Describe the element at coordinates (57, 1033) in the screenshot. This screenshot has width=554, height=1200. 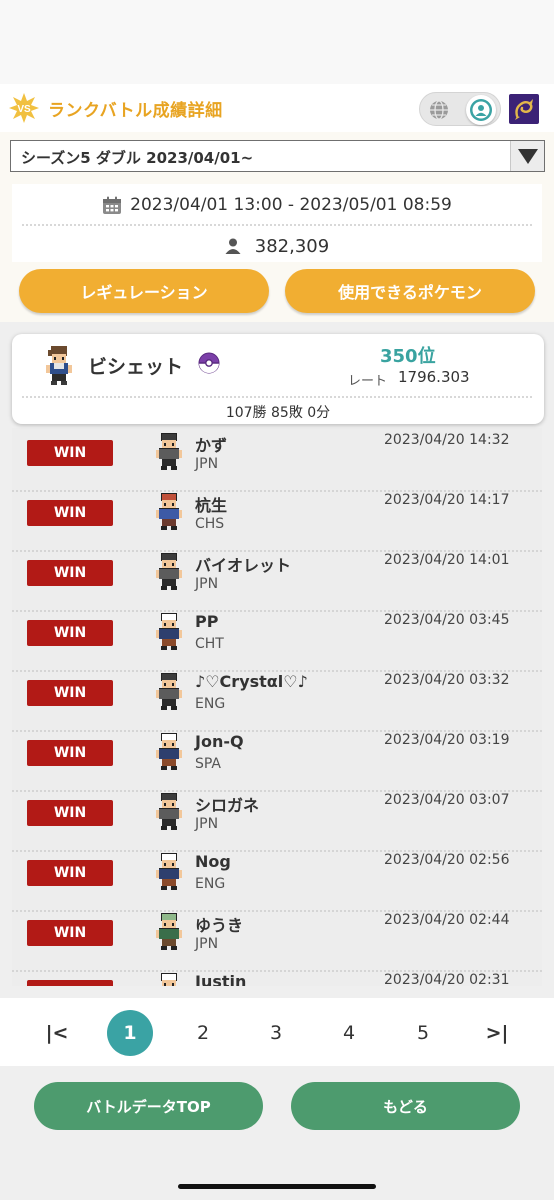
I see `first-page-button: |<` at that location.